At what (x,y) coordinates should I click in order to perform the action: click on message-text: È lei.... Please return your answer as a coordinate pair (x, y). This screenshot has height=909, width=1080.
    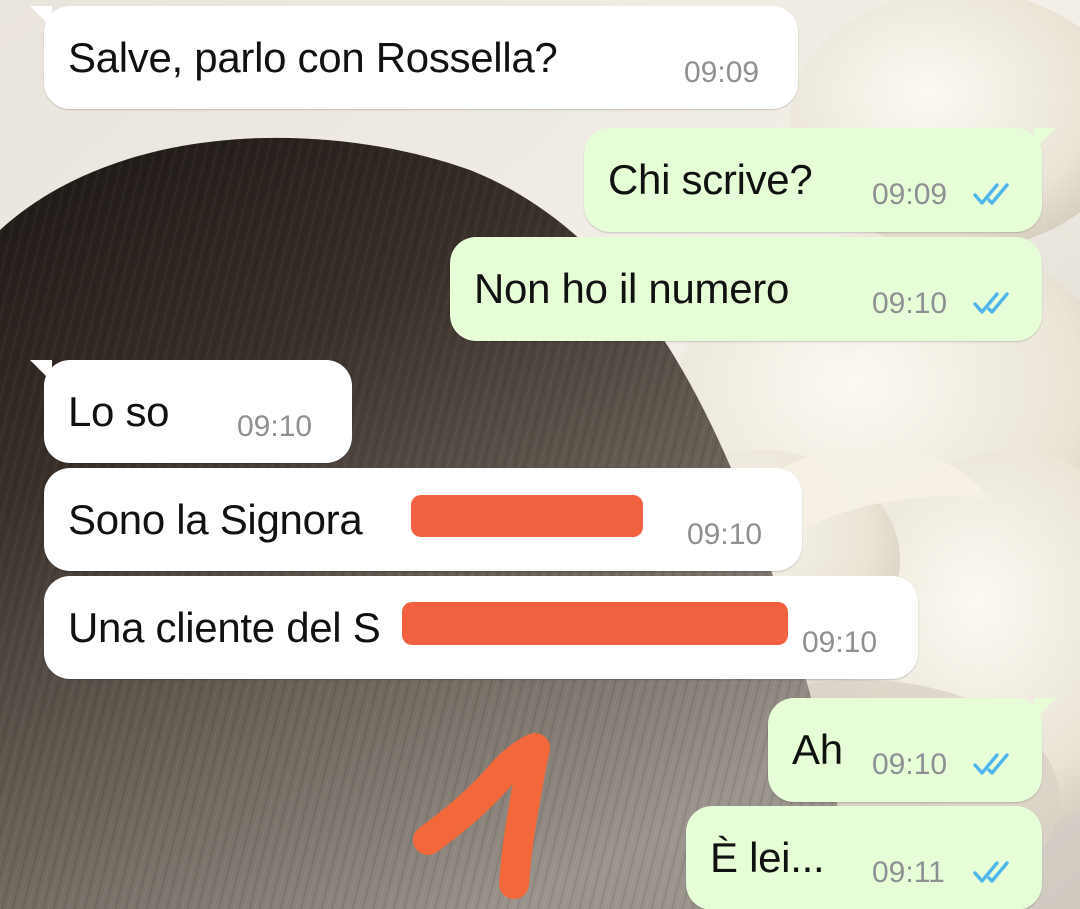
    Looking at the image, I should click on (767, 857).